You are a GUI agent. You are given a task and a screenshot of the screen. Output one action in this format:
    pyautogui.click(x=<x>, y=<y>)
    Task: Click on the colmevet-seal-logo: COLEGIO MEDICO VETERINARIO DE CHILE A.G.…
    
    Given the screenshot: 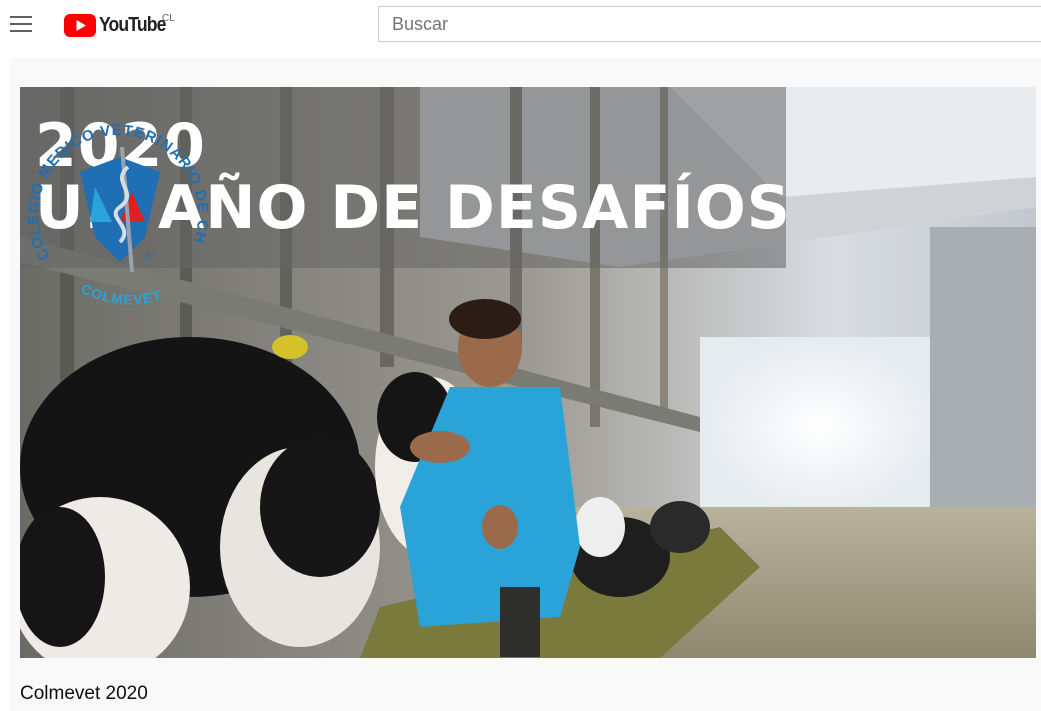 What is the action you would take?
    pyautogui.click(x=115, y=197)
    